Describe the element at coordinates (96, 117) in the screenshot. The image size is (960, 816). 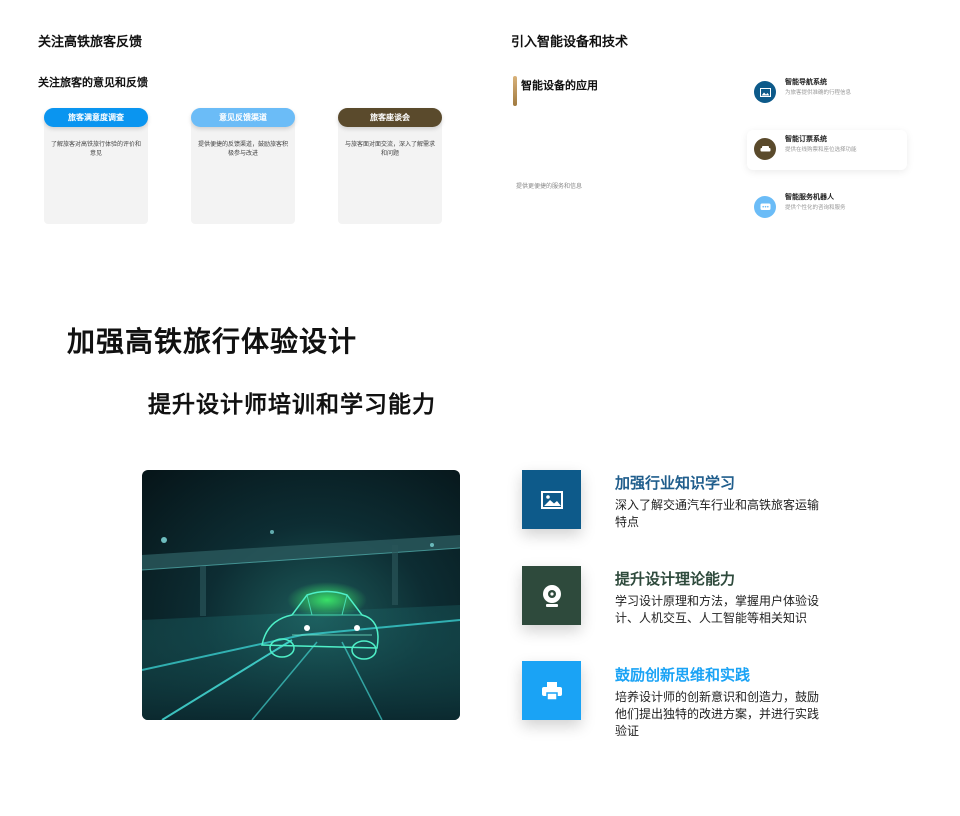
I see `feedback-card-survey-label: 旅客满意度调查` at that location.